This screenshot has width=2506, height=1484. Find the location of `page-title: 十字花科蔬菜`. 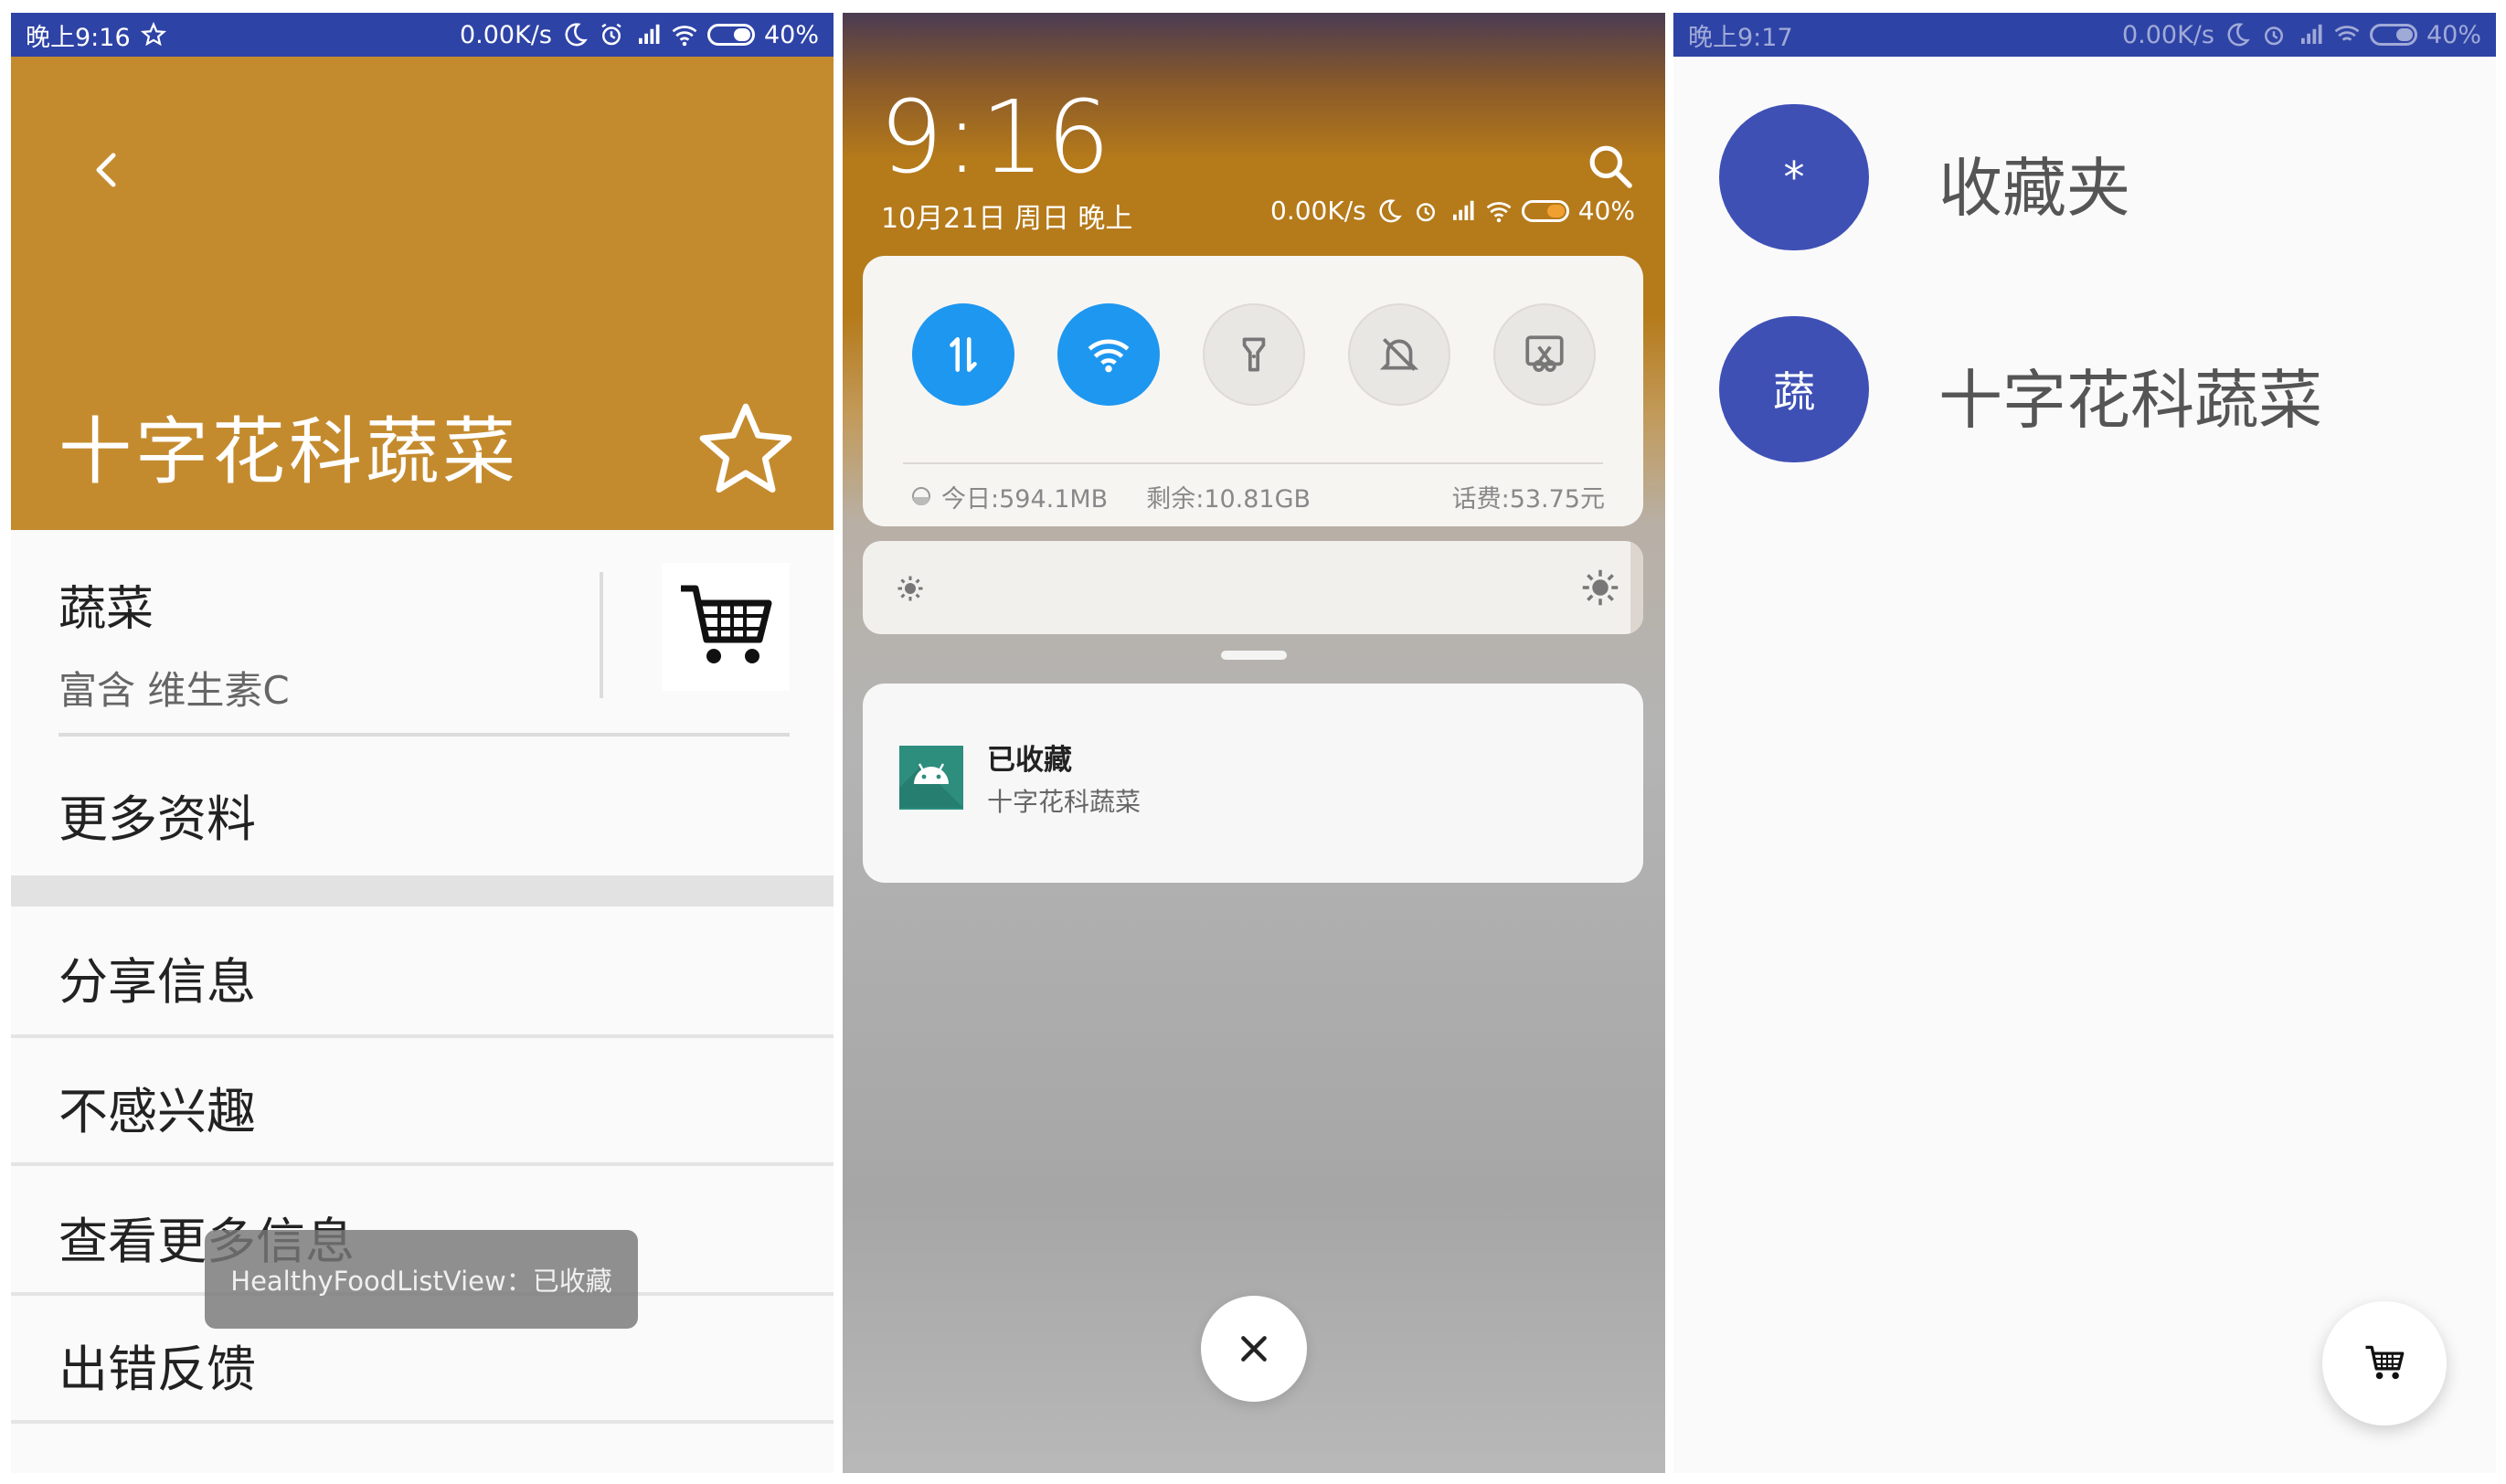

page-title: 十字花科蔬菜 is located at coordinates (288, 451).